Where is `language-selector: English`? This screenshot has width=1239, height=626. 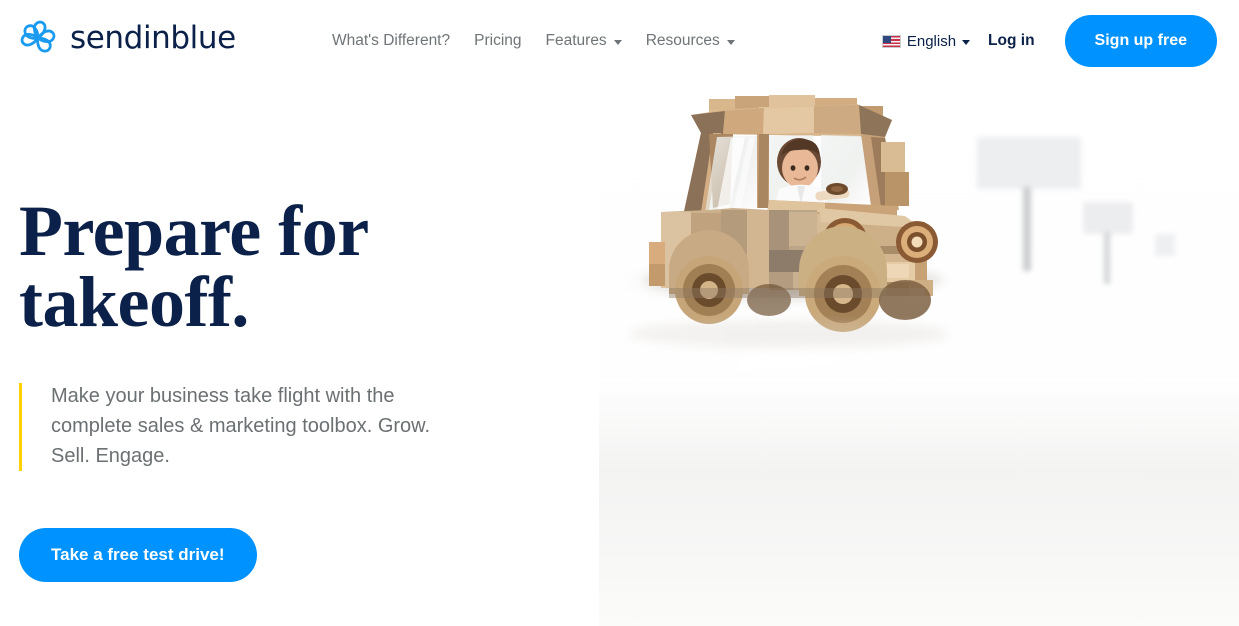 language-selector: English is located at coordinates (926, 41).